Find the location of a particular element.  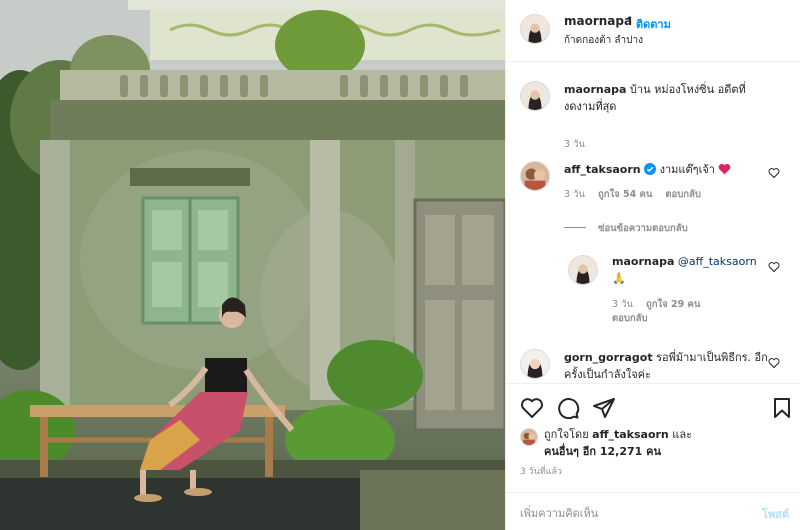

post-time-ago: 3 วันที่แล้ว is located at coordinates (541, 471).